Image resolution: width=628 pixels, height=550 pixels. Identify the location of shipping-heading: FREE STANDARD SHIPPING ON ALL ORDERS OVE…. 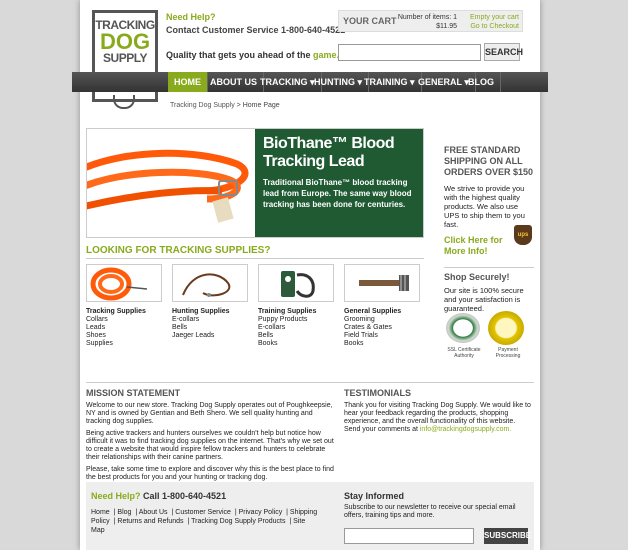
(489, 161).